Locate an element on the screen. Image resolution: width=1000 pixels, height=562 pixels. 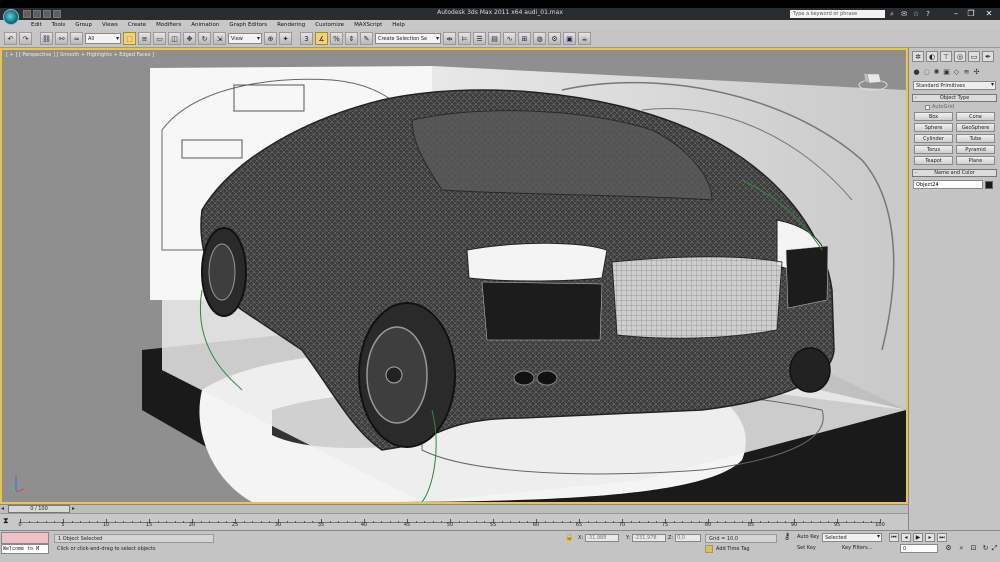
angle-snap-icon: ∡ is located at coordinates (321, 38).